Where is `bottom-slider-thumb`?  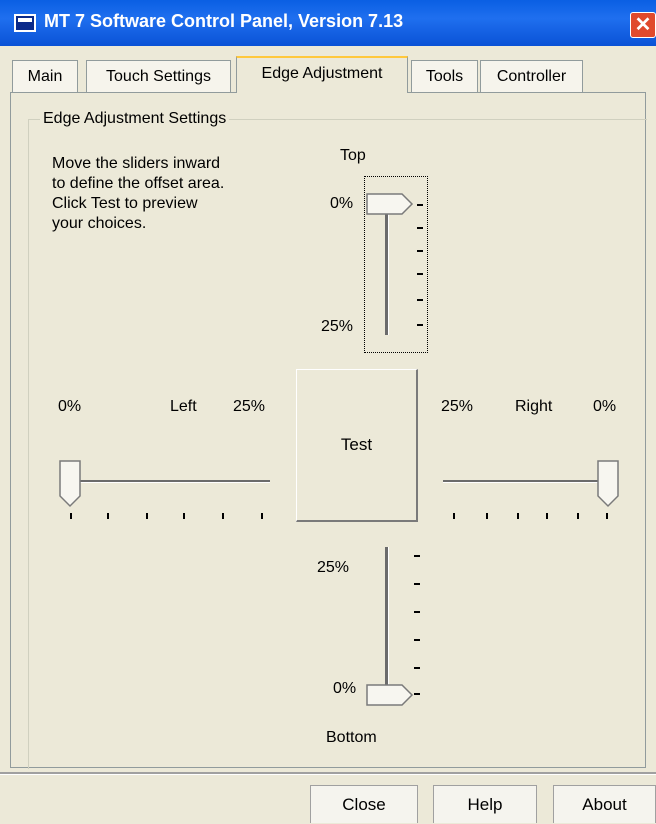 bottom-slider-thumb is located at coordinates (390, 695).